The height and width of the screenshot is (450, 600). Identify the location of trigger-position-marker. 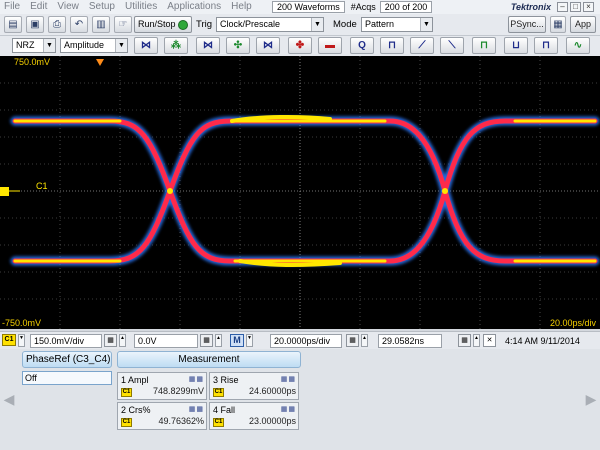
(100, 62).